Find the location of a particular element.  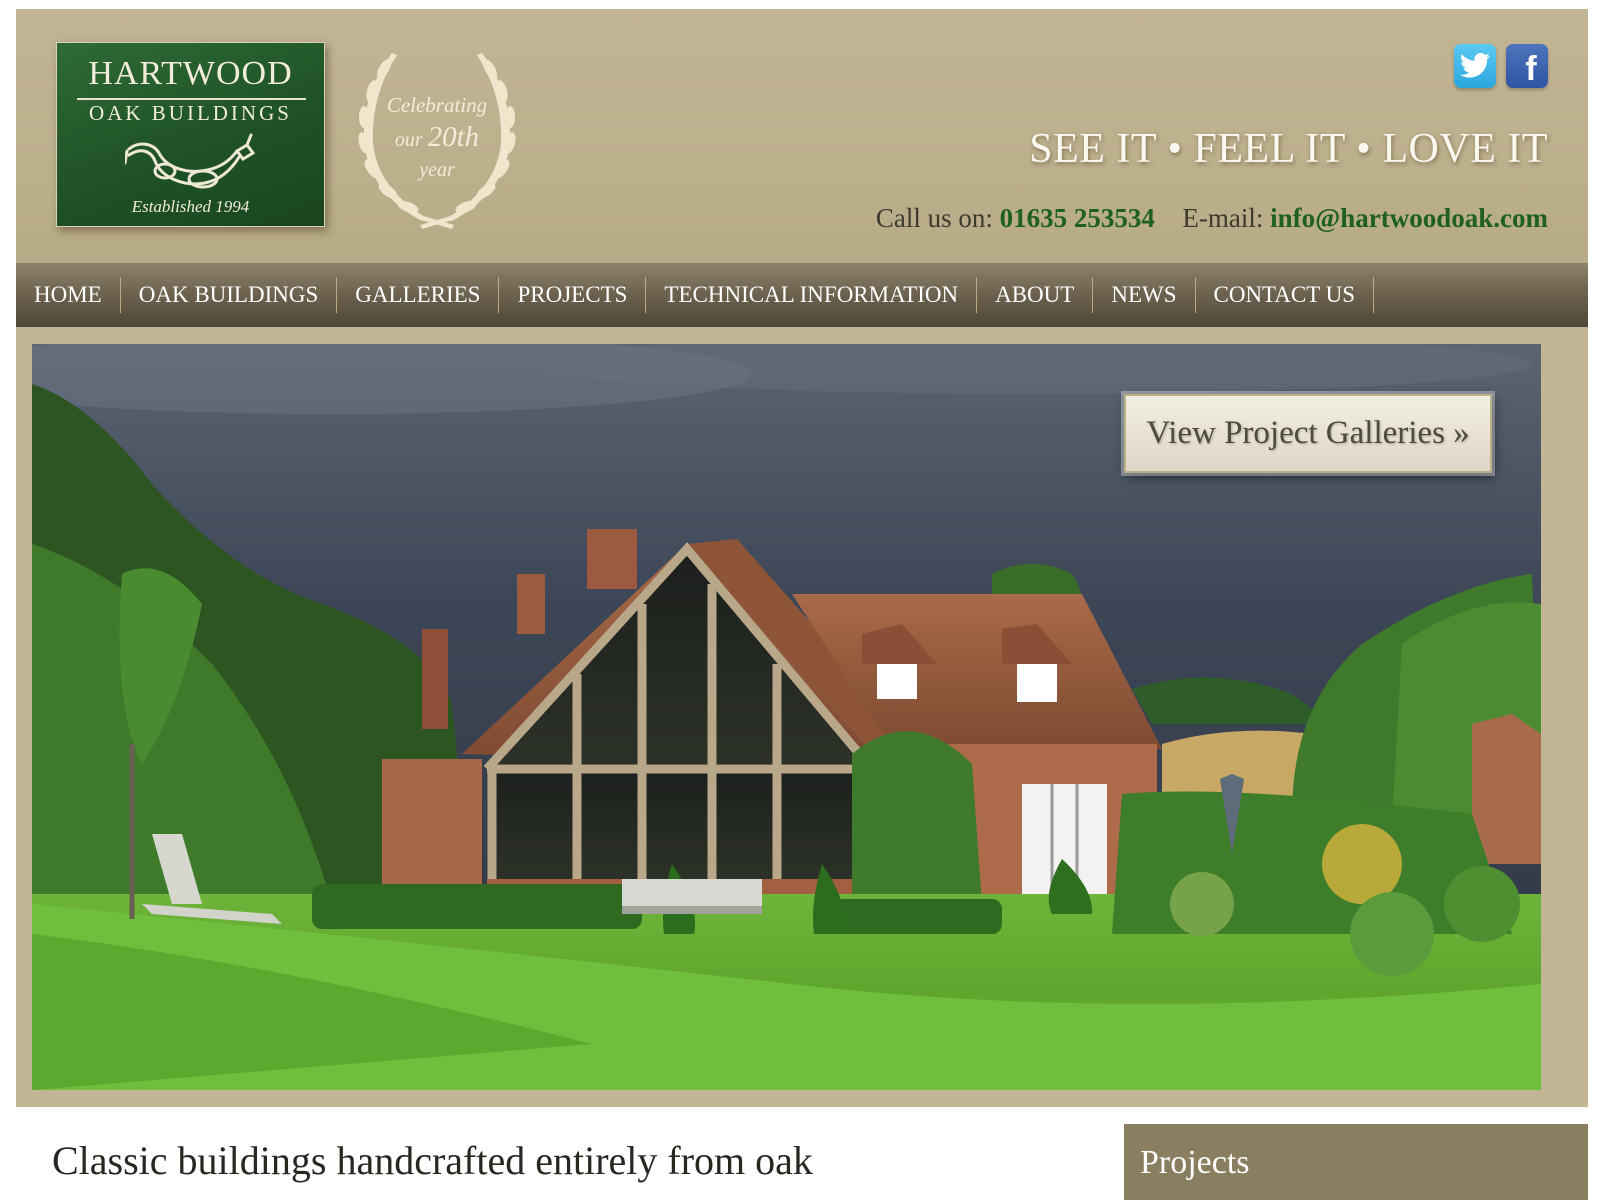

brace-drill-icon is located at coordinates (190, 161).